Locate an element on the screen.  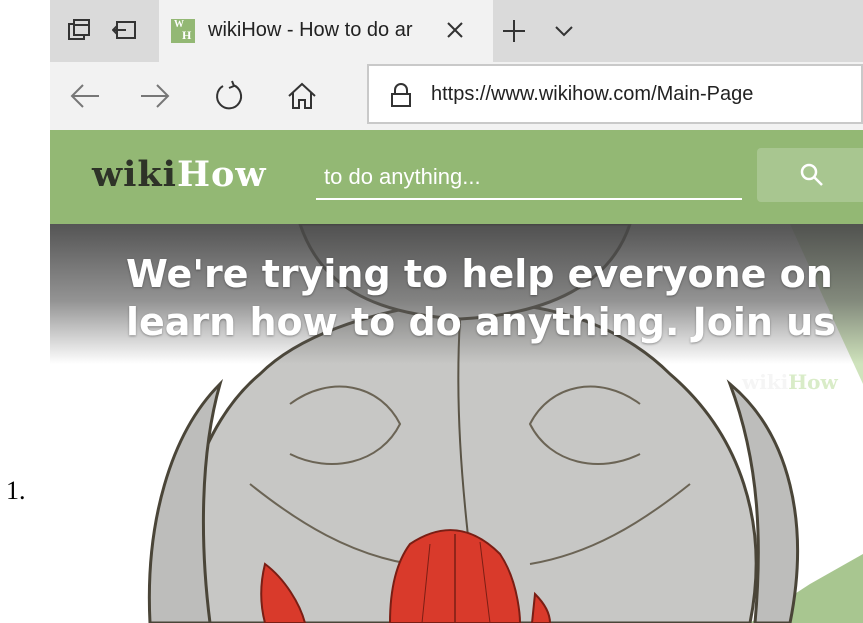
wikihow-favicon-icon: W H is located at coordinates (183, 31).